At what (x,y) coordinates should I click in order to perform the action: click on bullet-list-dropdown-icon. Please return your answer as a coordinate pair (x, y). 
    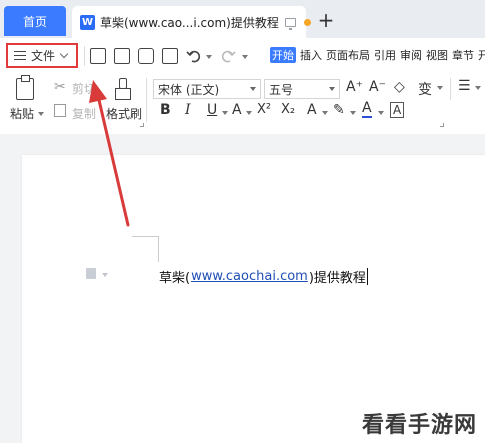
    Looking at the image, I should click on (478, 88).